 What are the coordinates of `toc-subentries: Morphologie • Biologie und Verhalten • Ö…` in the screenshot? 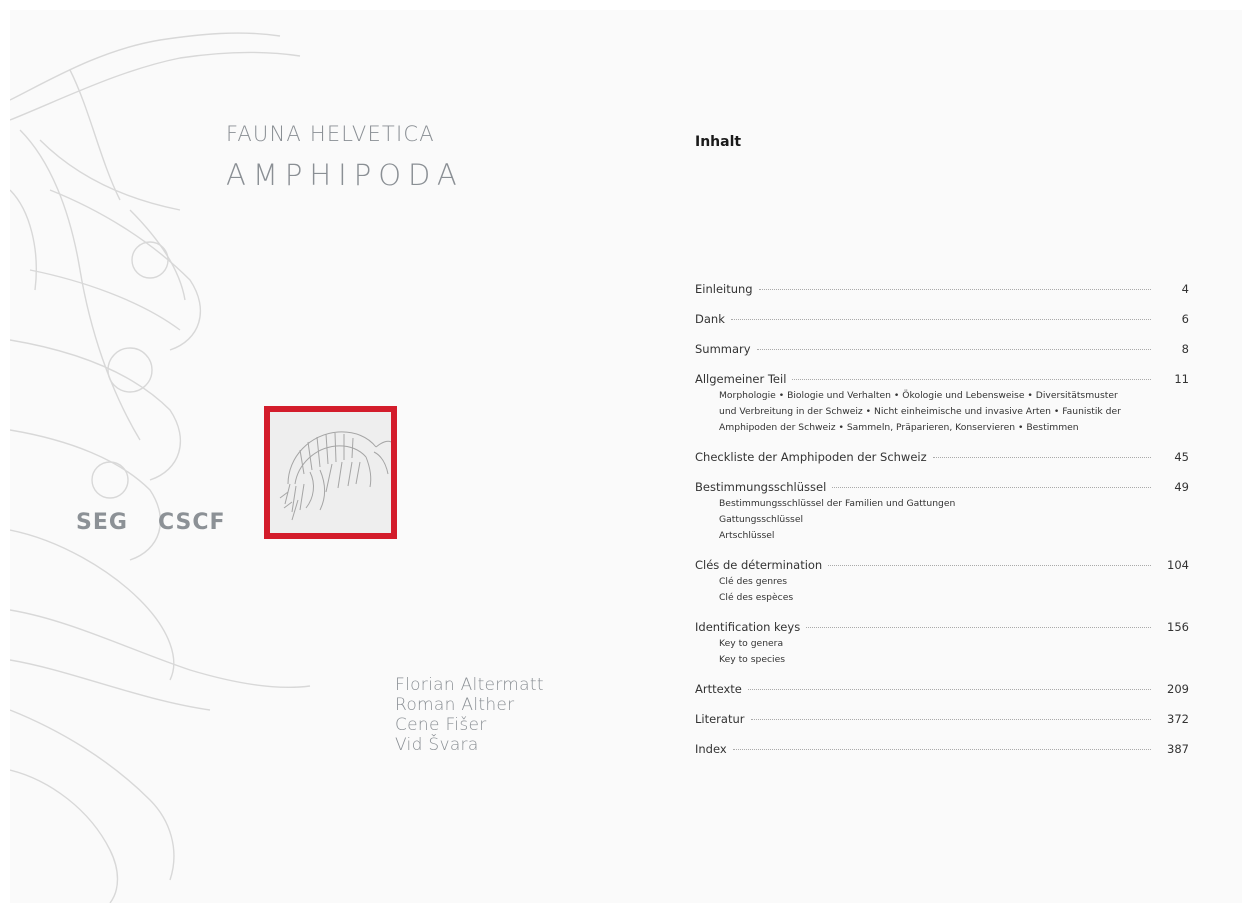 It's located at (942, 412).